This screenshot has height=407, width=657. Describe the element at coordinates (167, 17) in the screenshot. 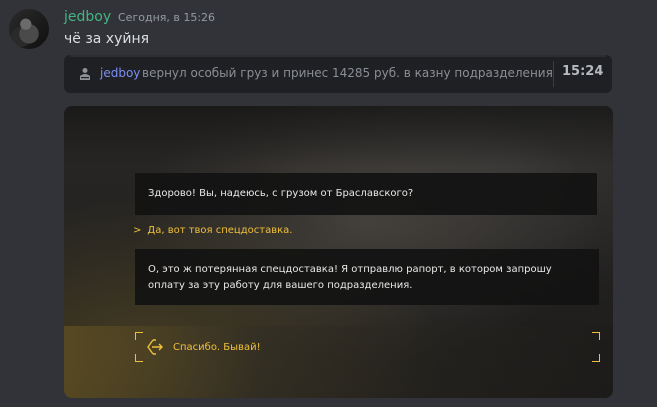

I see `message-timestamp: Сегодня, в 15:26` at that location.